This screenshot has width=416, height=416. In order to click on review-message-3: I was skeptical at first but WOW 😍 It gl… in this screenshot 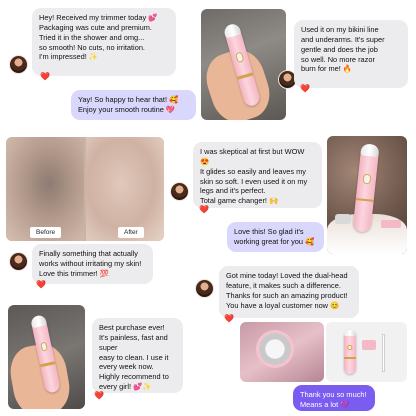, I will do `click(257, 175)`.